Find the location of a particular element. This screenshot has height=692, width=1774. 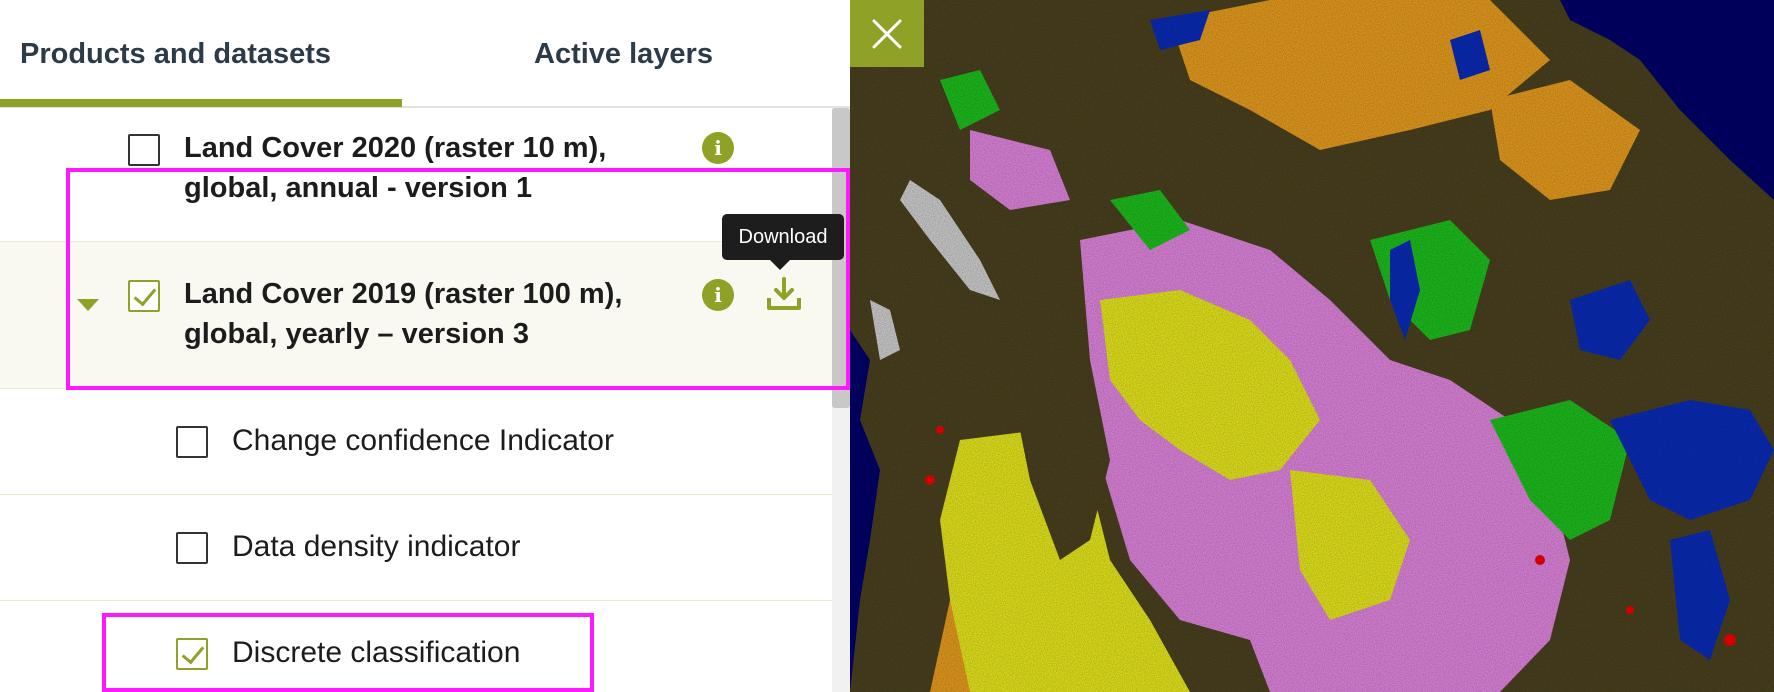

data-density-checkbox is located at coordinates (192, 548).